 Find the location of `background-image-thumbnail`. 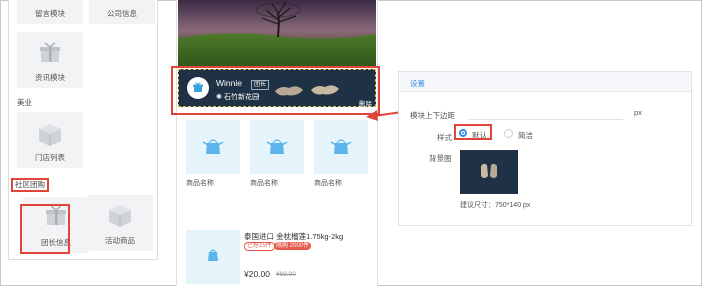

background-image-thumbnail is located at coordinates (489, 172).